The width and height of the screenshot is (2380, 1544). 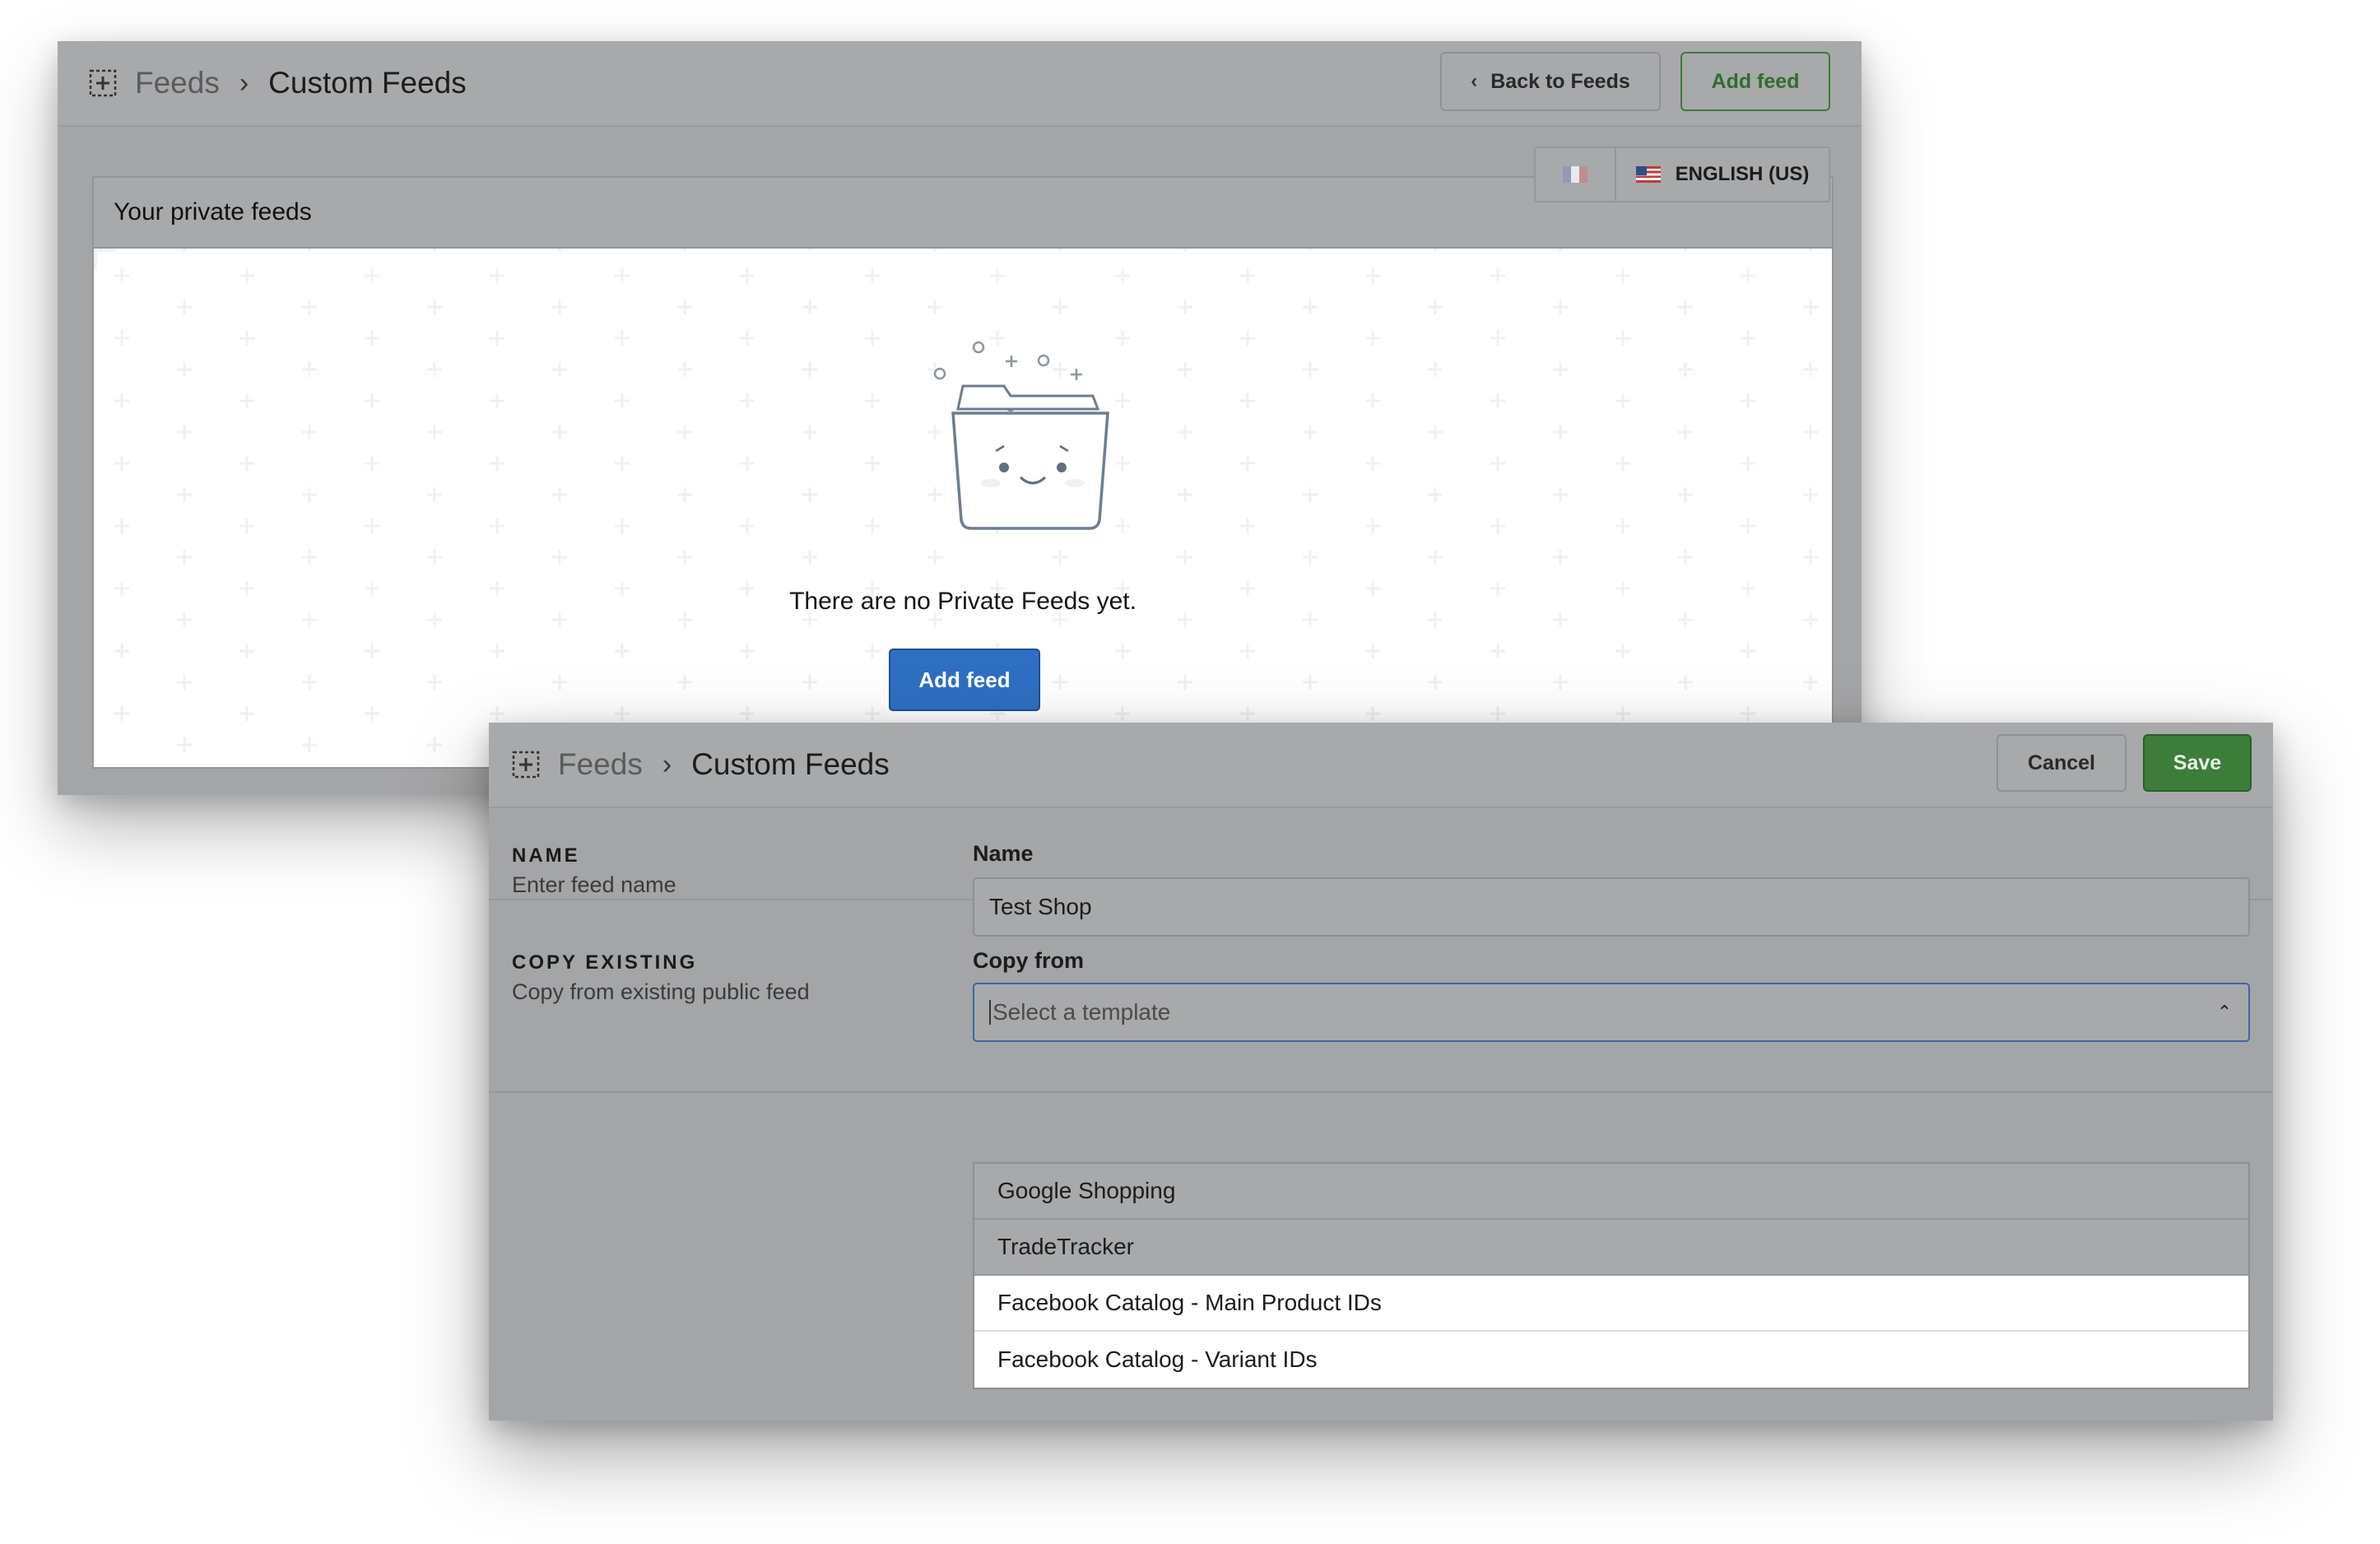 I want to click on dropdown-option-tradetracker: TradeTracker, so click(x=1611, y=1248).